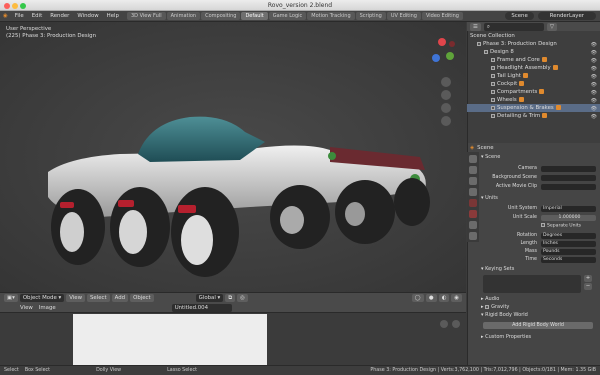  What do you see at coordinates (146, 16) in the screenshot?
I see `workspace-tab: 3D View Full` at bounding box center [146, 16].